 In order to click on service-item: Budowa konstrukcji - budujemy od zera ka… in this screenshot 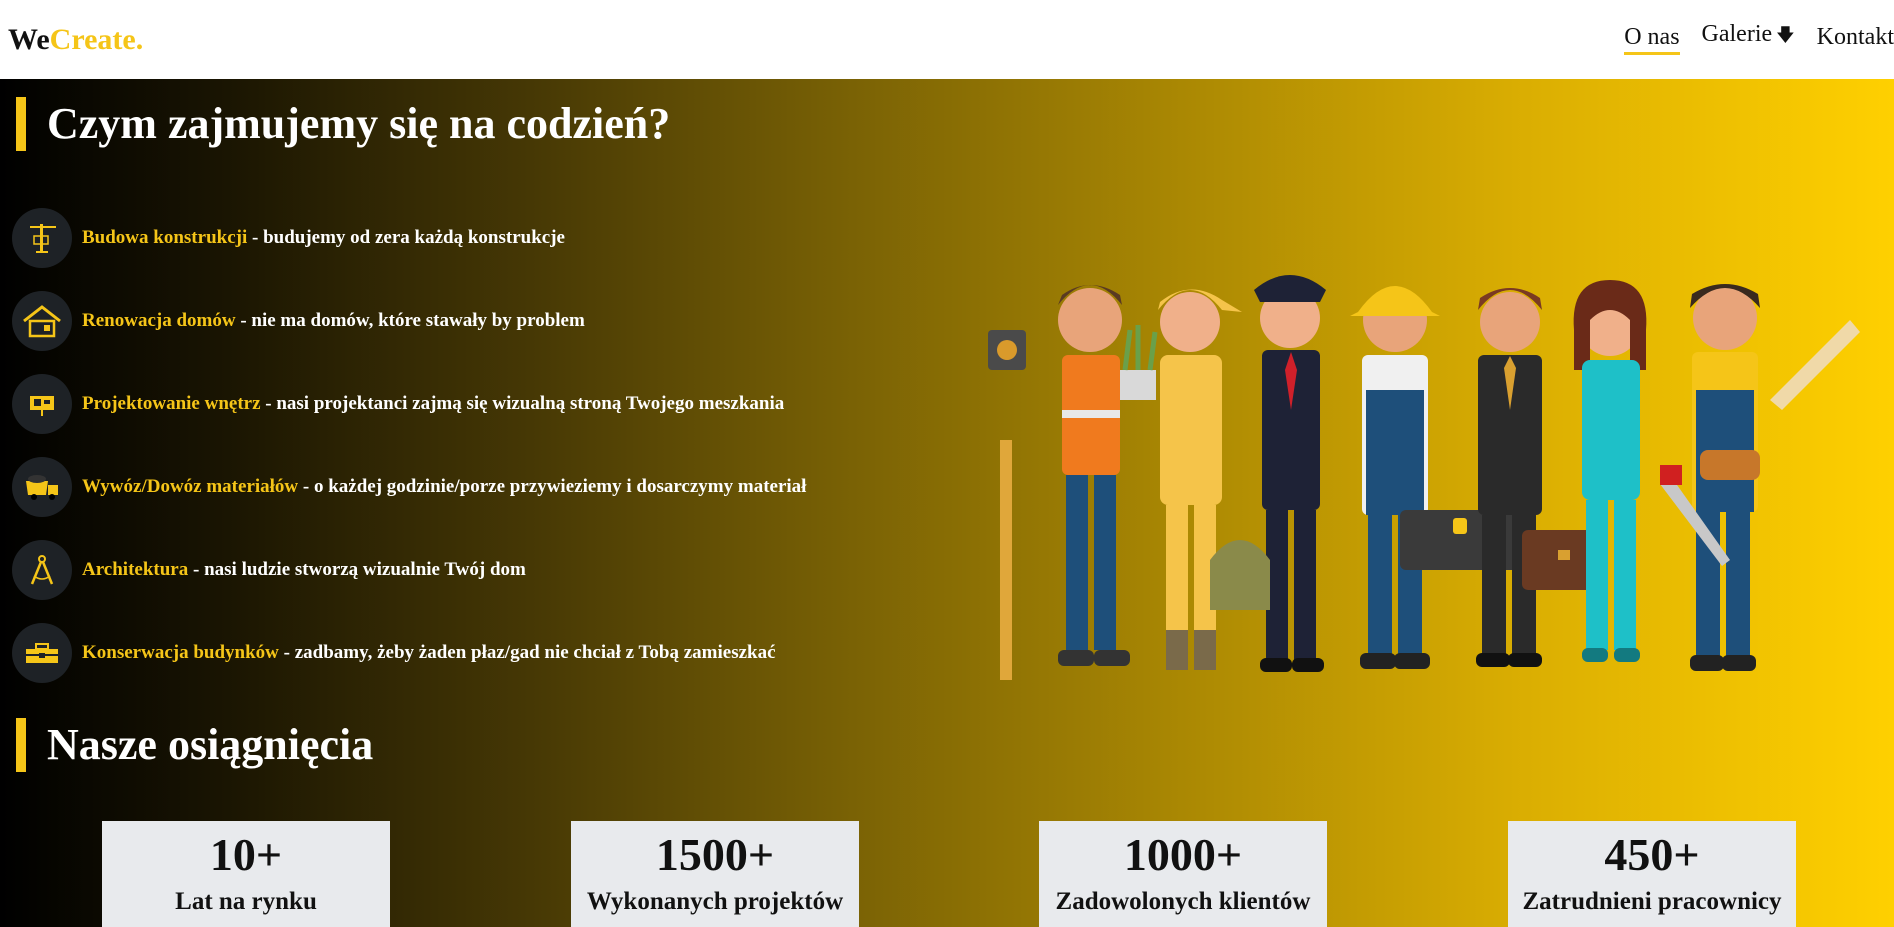, I will do `click(462, 237)`.